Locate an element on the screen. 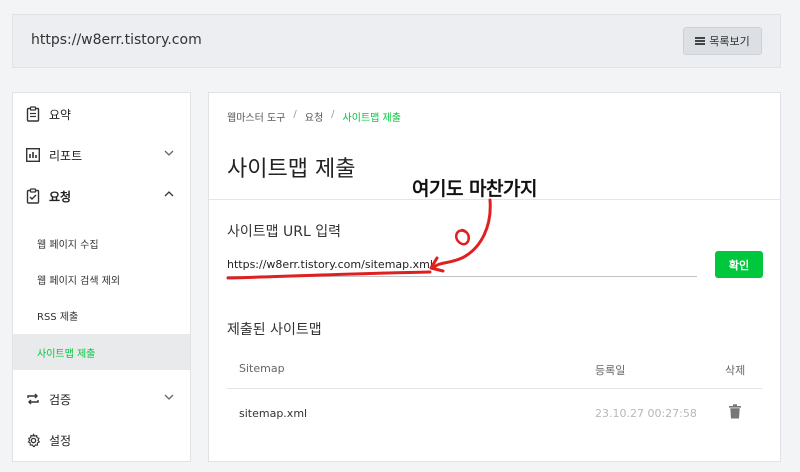  annotation-text: 여기도 마찬가지 is located at coordinates (474, 189).